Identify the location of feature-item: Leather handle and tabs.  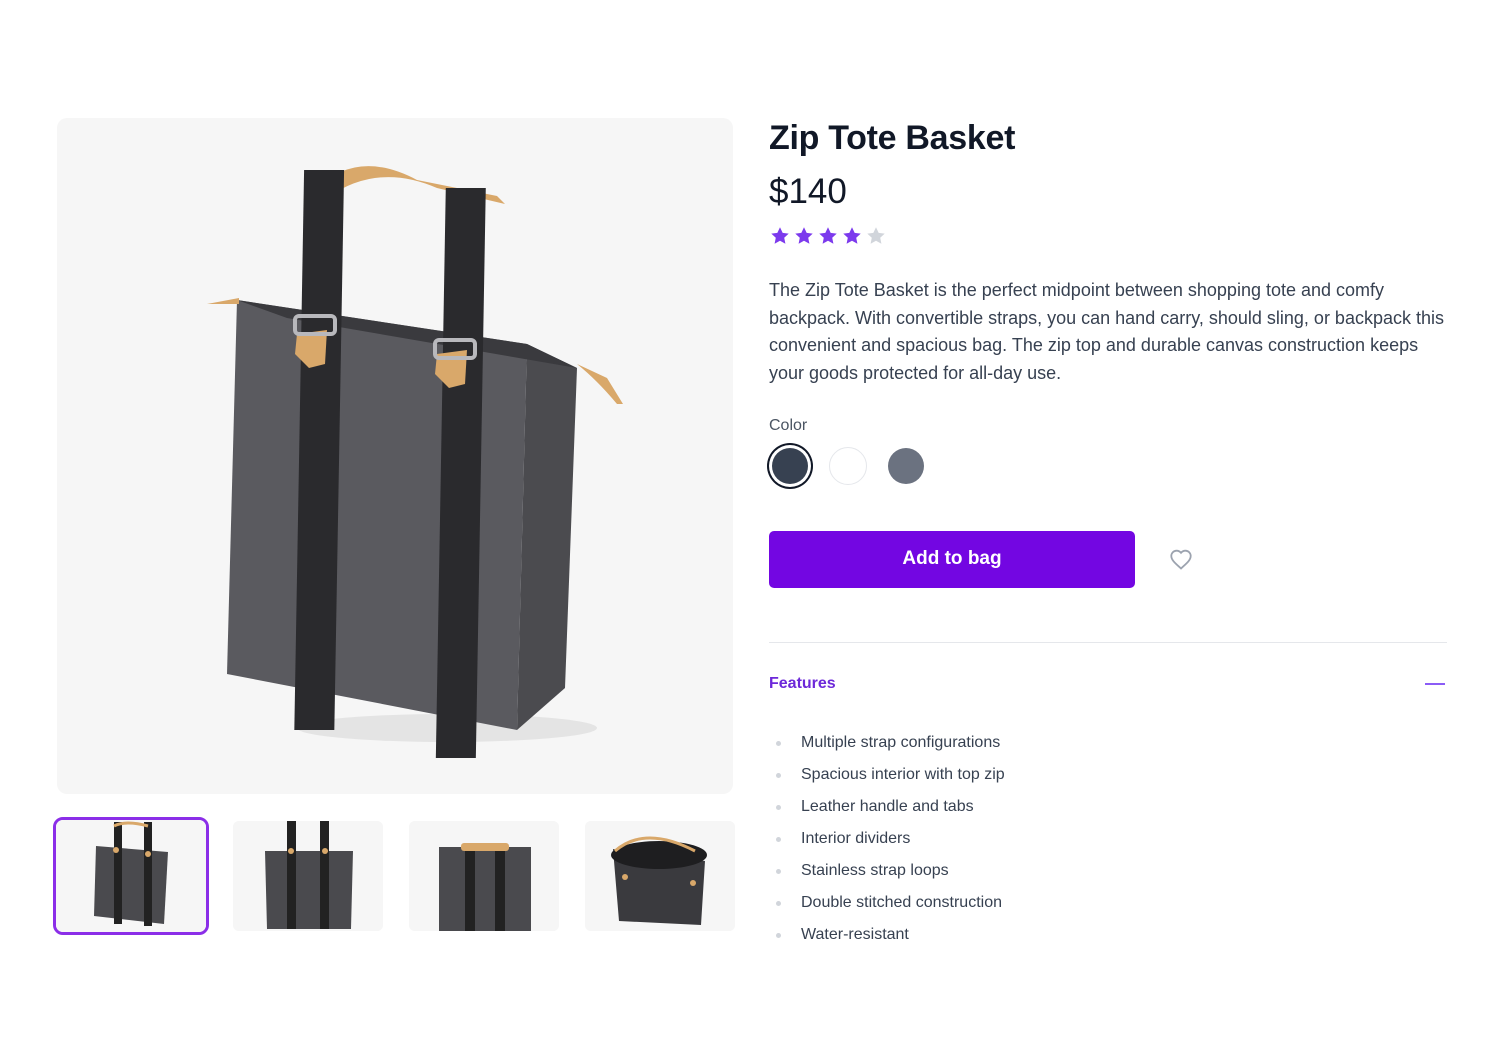
(1108, 813).